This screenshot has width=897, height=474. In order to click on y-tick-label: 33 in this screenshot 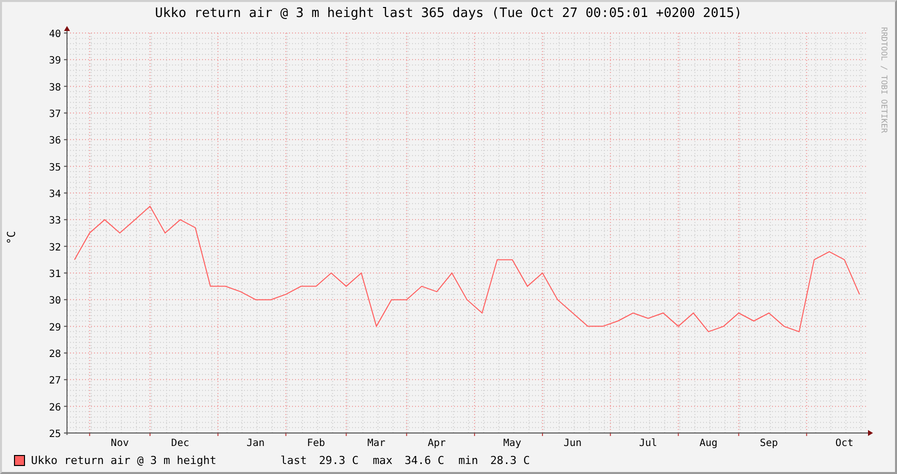, I will do `click(54, 221)`.